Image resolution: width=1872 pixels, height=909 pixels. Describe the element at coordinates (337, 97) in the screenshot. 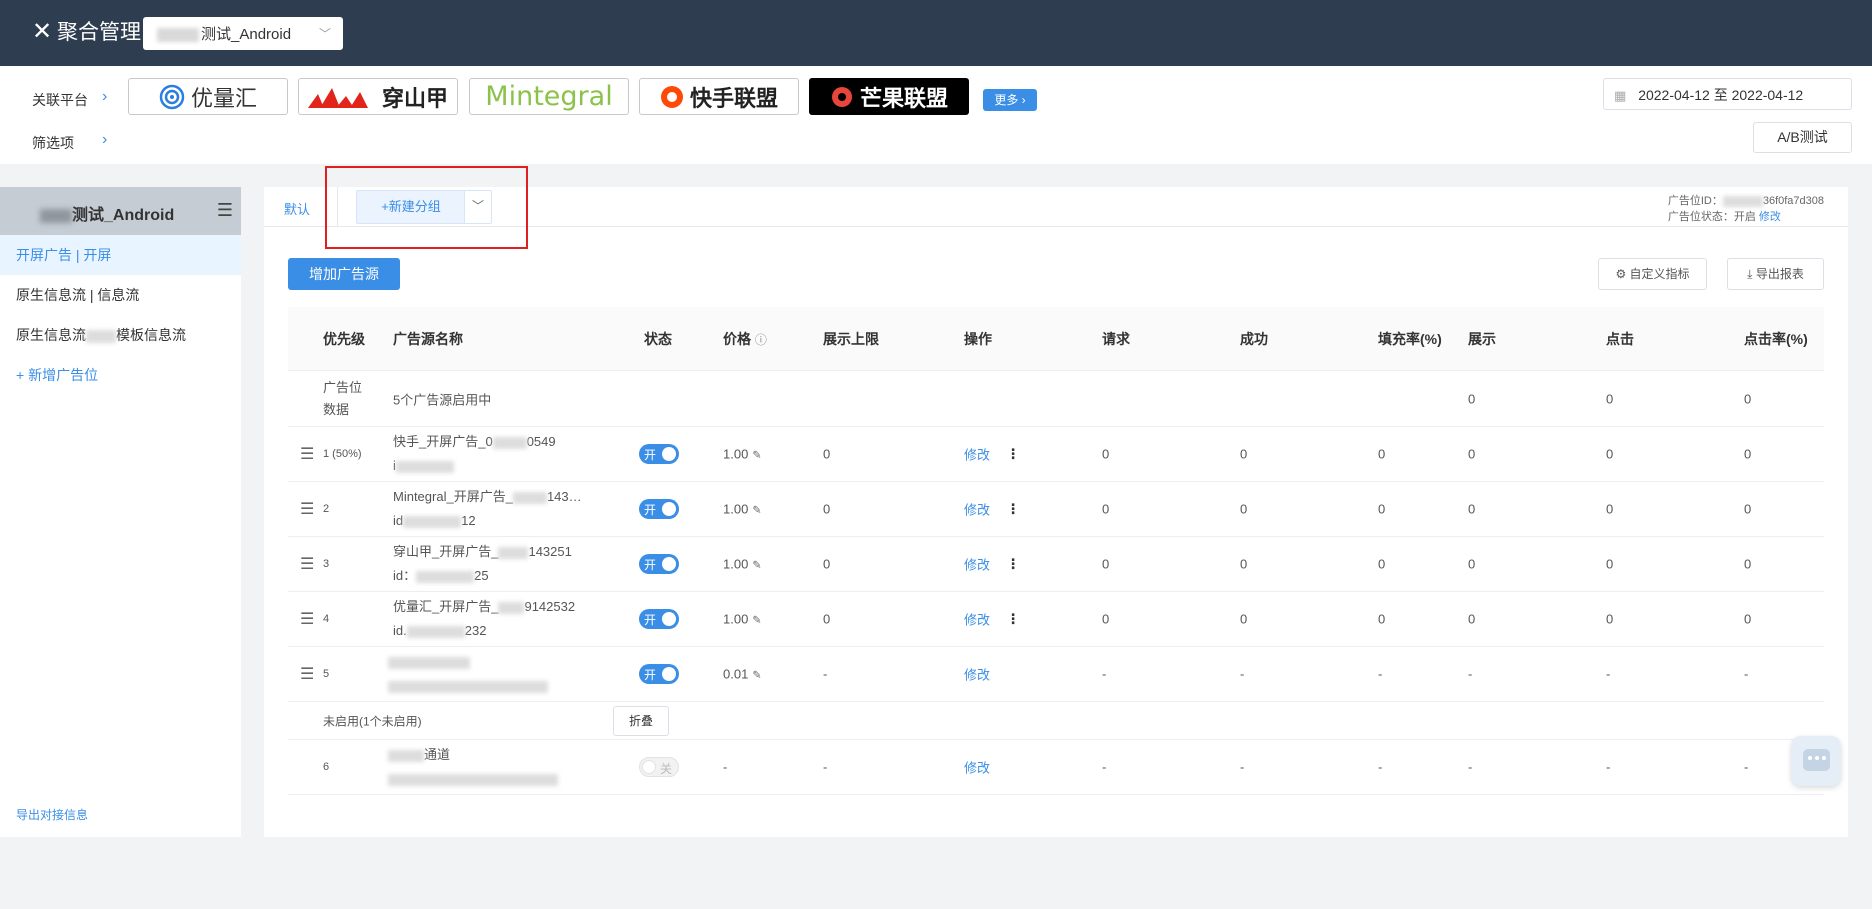

I see `chuanshanjia-icon` at that location.